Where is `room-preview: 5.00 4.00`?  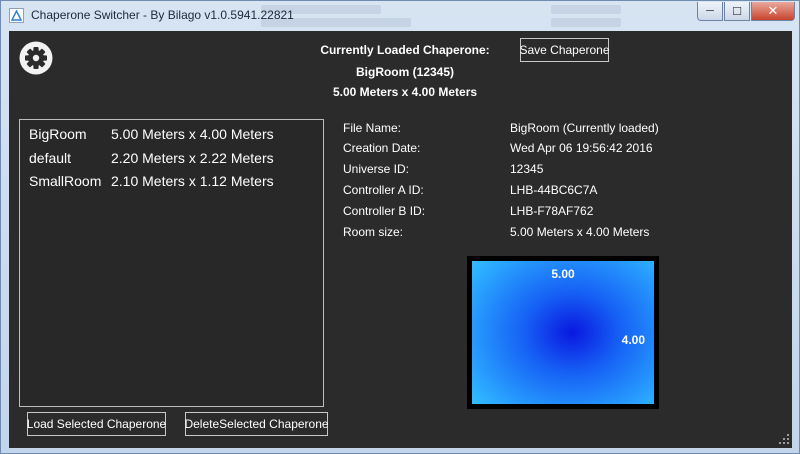
room-preview: 5.00 4.00 is located at coordinates (563, 332).